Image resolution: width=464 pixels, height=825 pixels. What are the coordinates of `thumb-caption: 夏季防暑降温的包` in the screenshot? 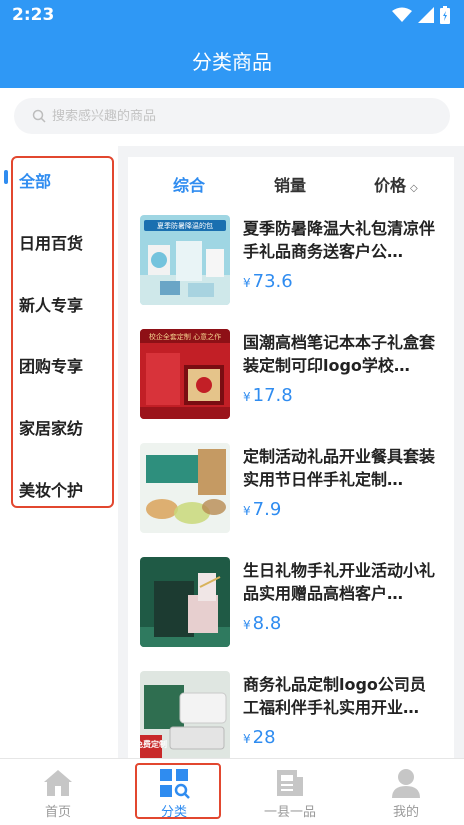 It's located at (185, 225).